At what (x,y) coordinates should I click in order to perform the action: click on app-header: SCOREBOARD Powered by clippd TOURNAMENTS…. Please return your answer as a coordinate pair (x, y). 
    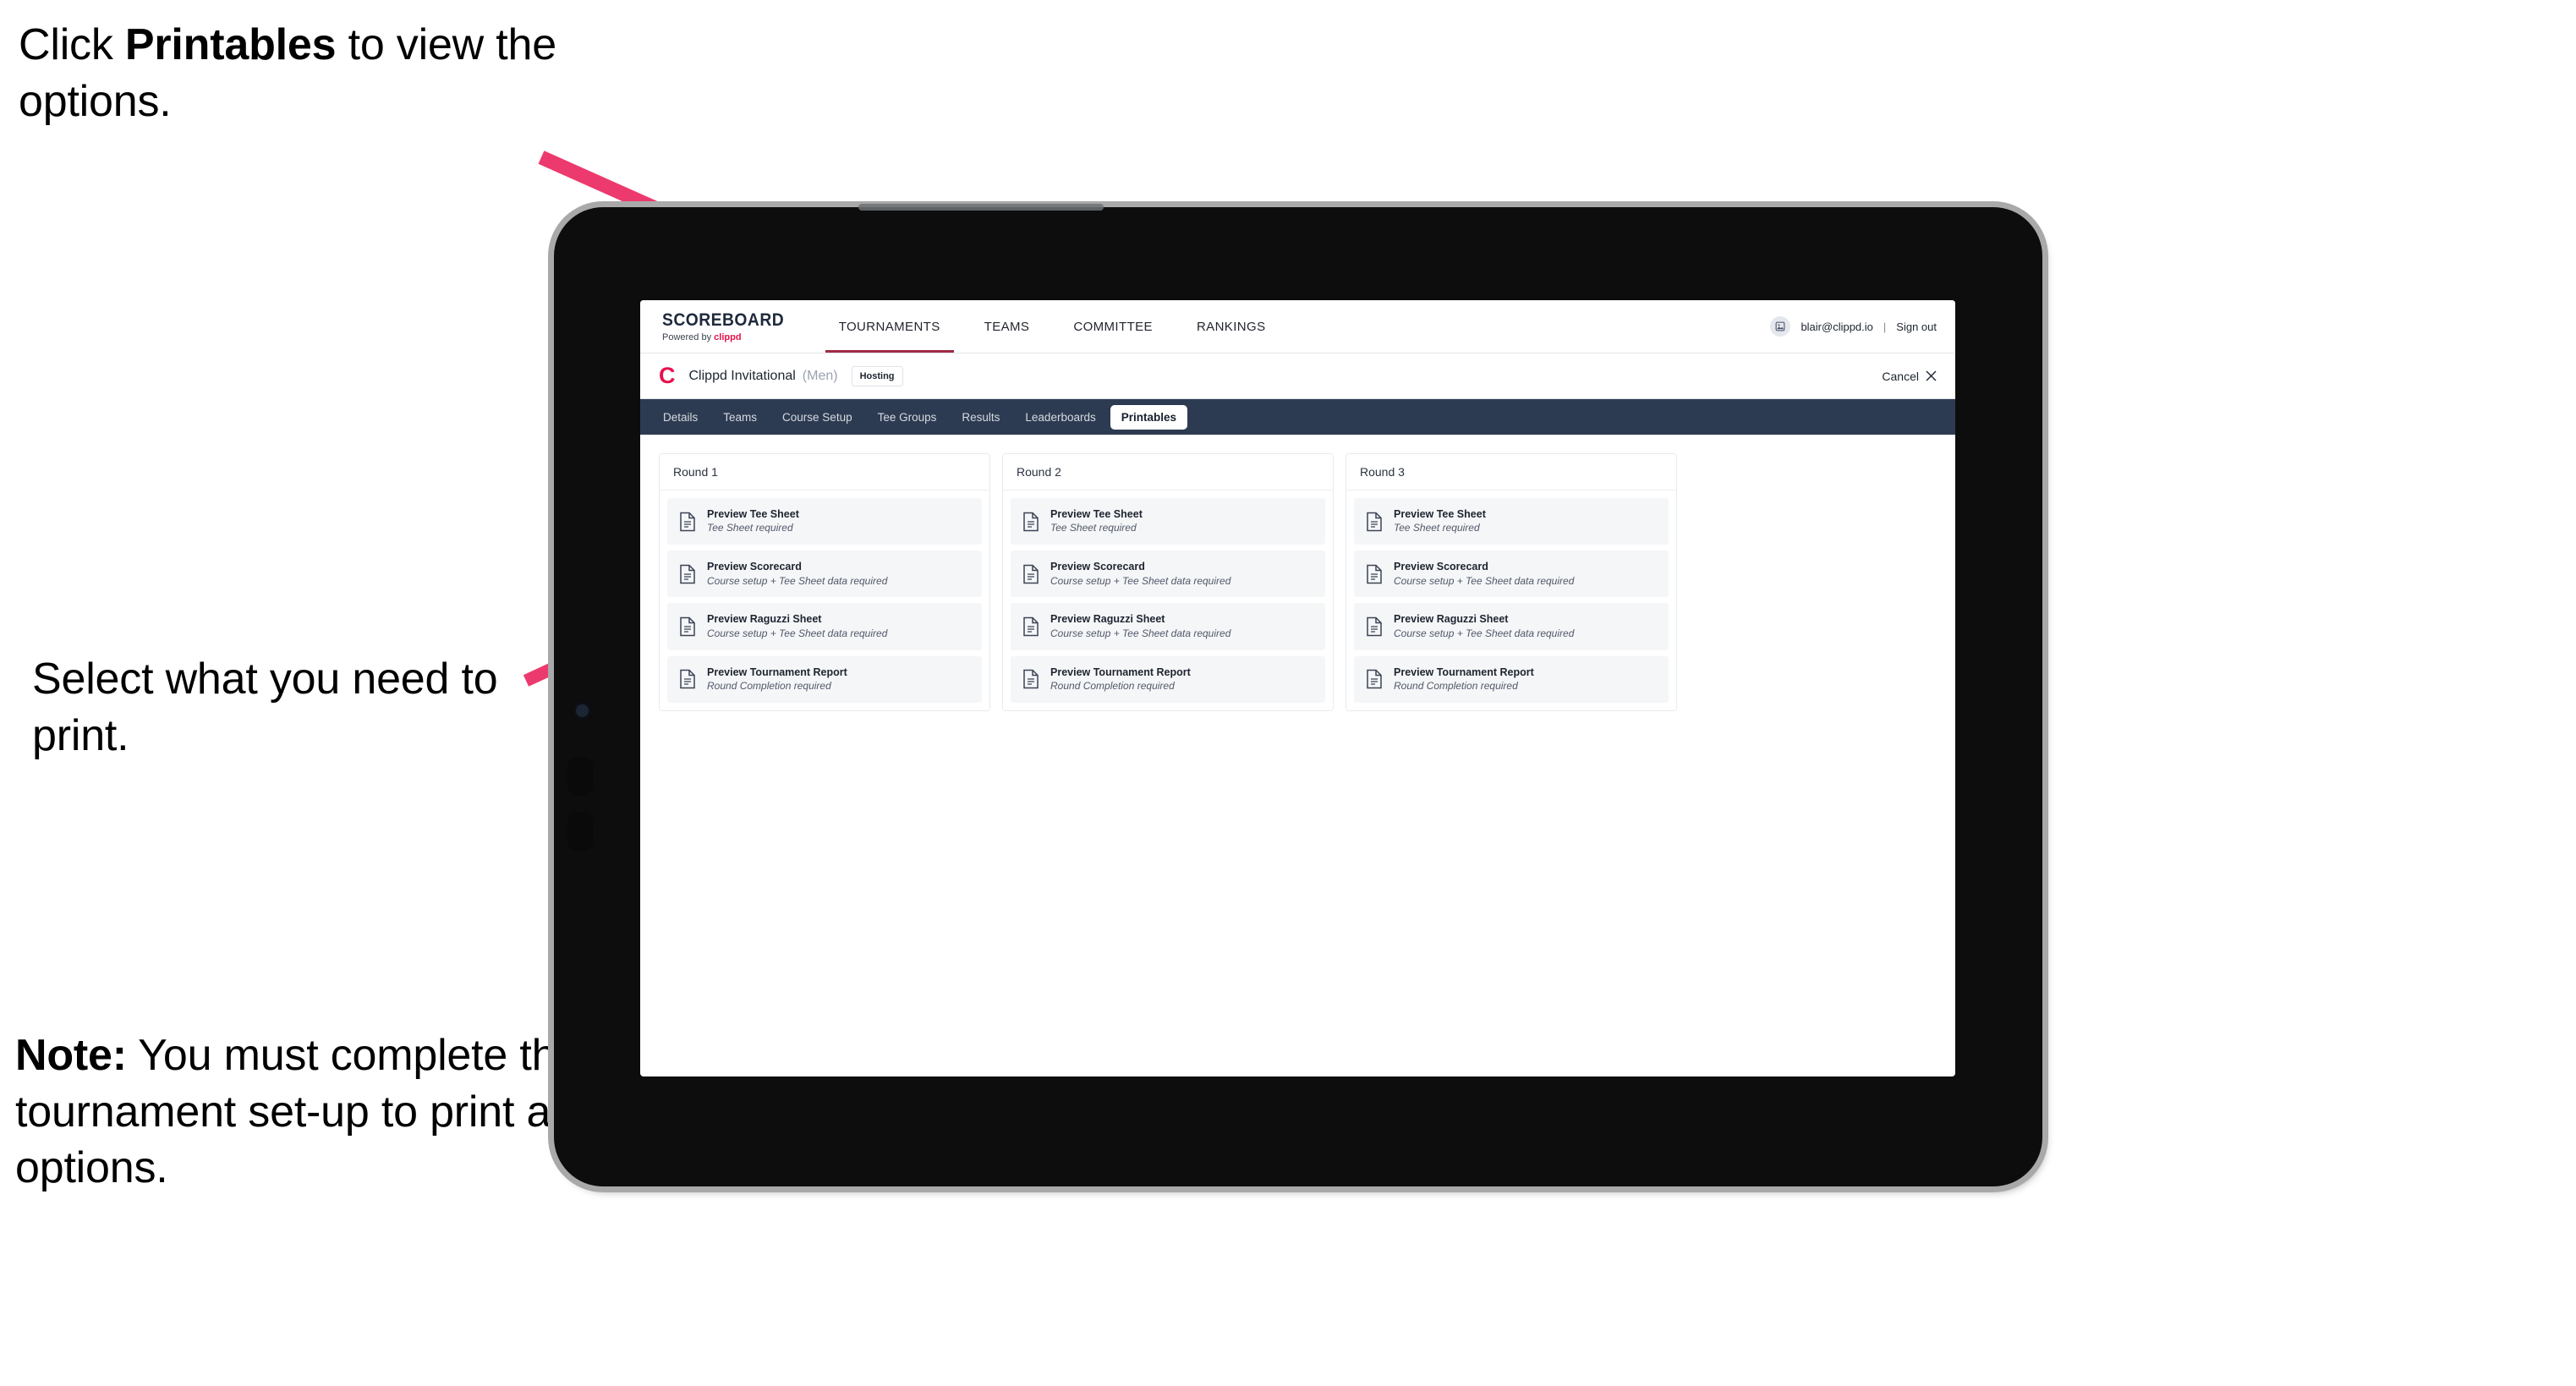
    Looking at the image, I should click on (1297, 326).